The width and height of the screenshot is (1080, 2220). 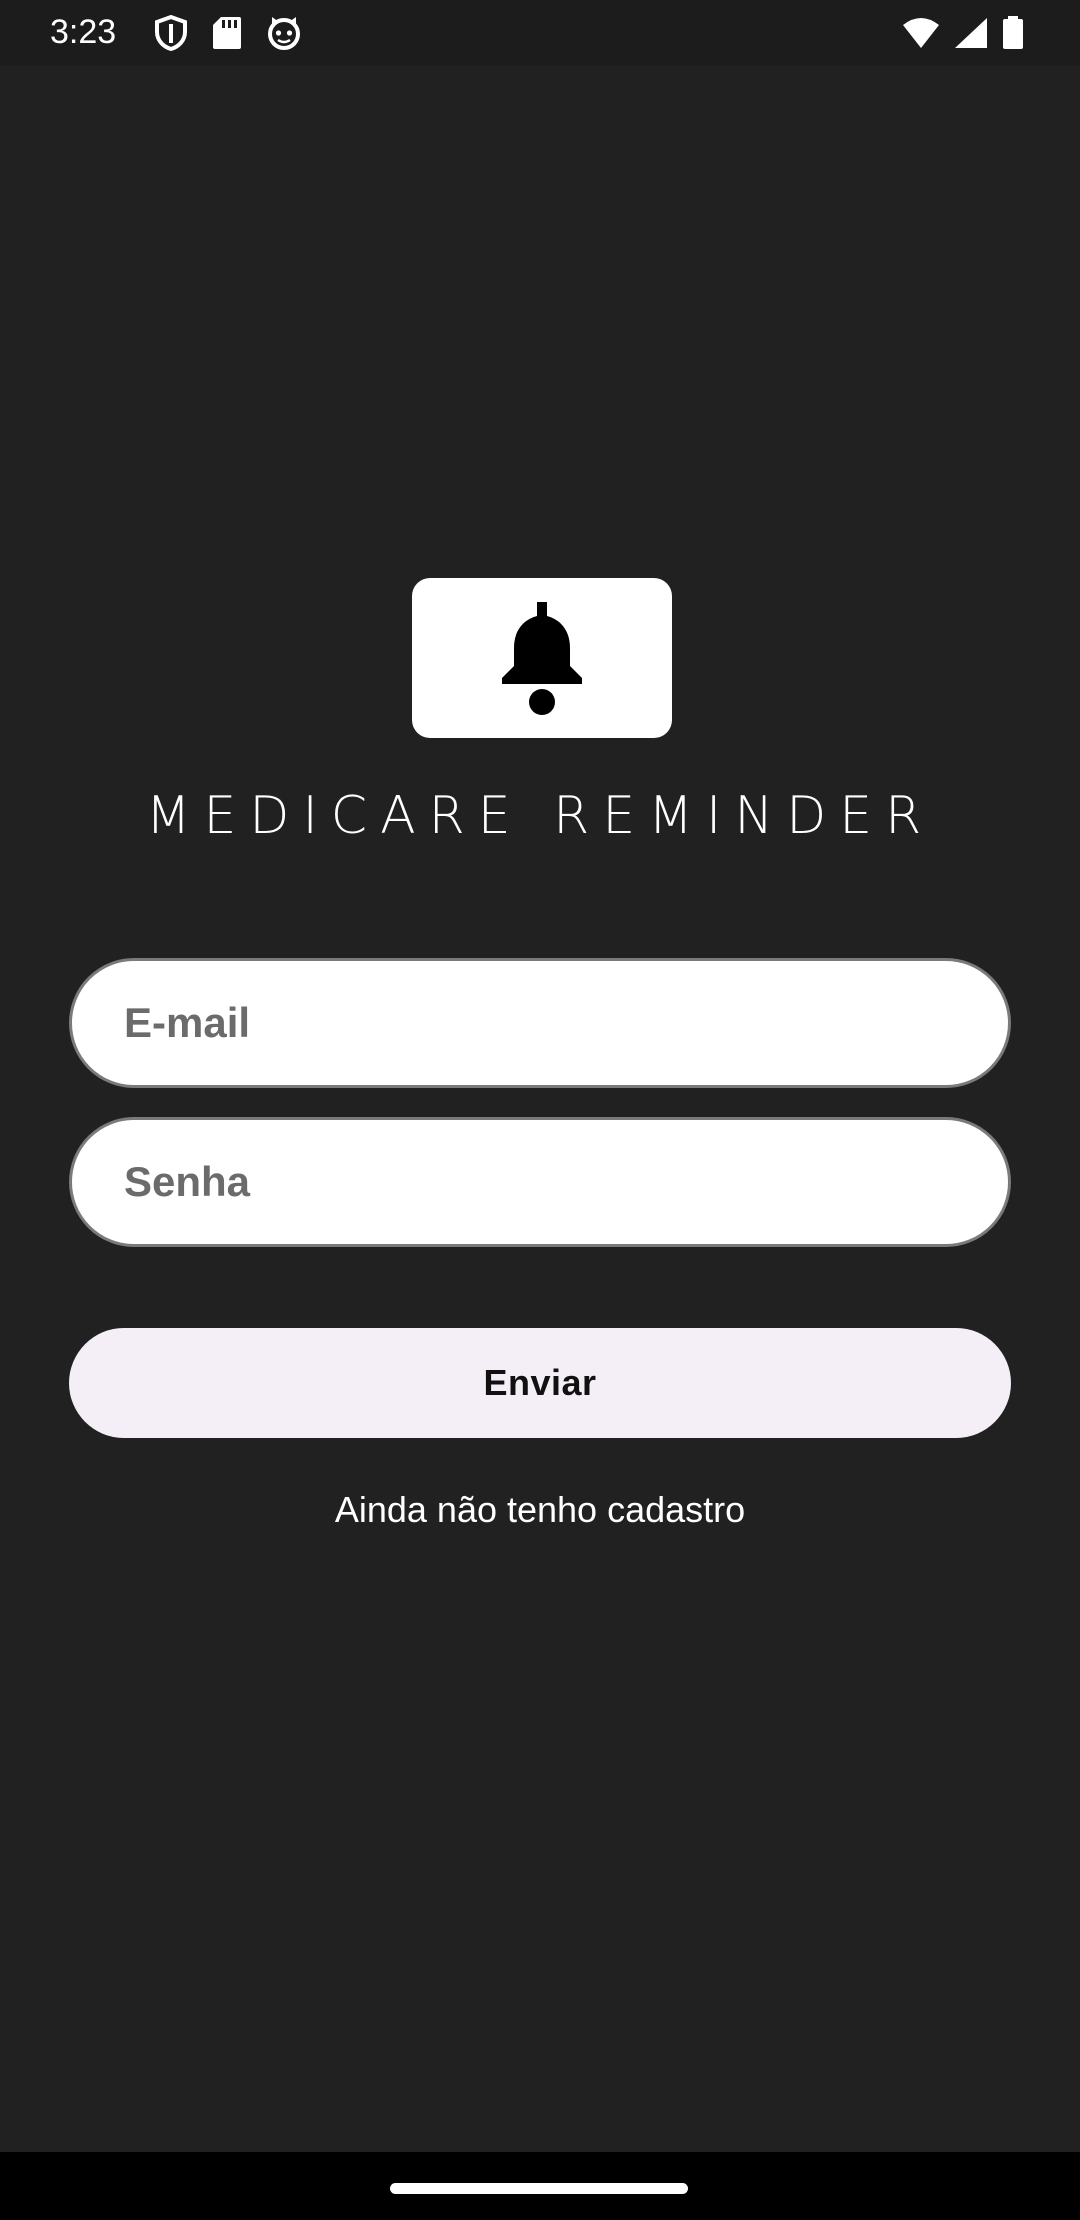 I want to click on register-link: Ainda não tenho cadastro, so click(x=540, y=1510).